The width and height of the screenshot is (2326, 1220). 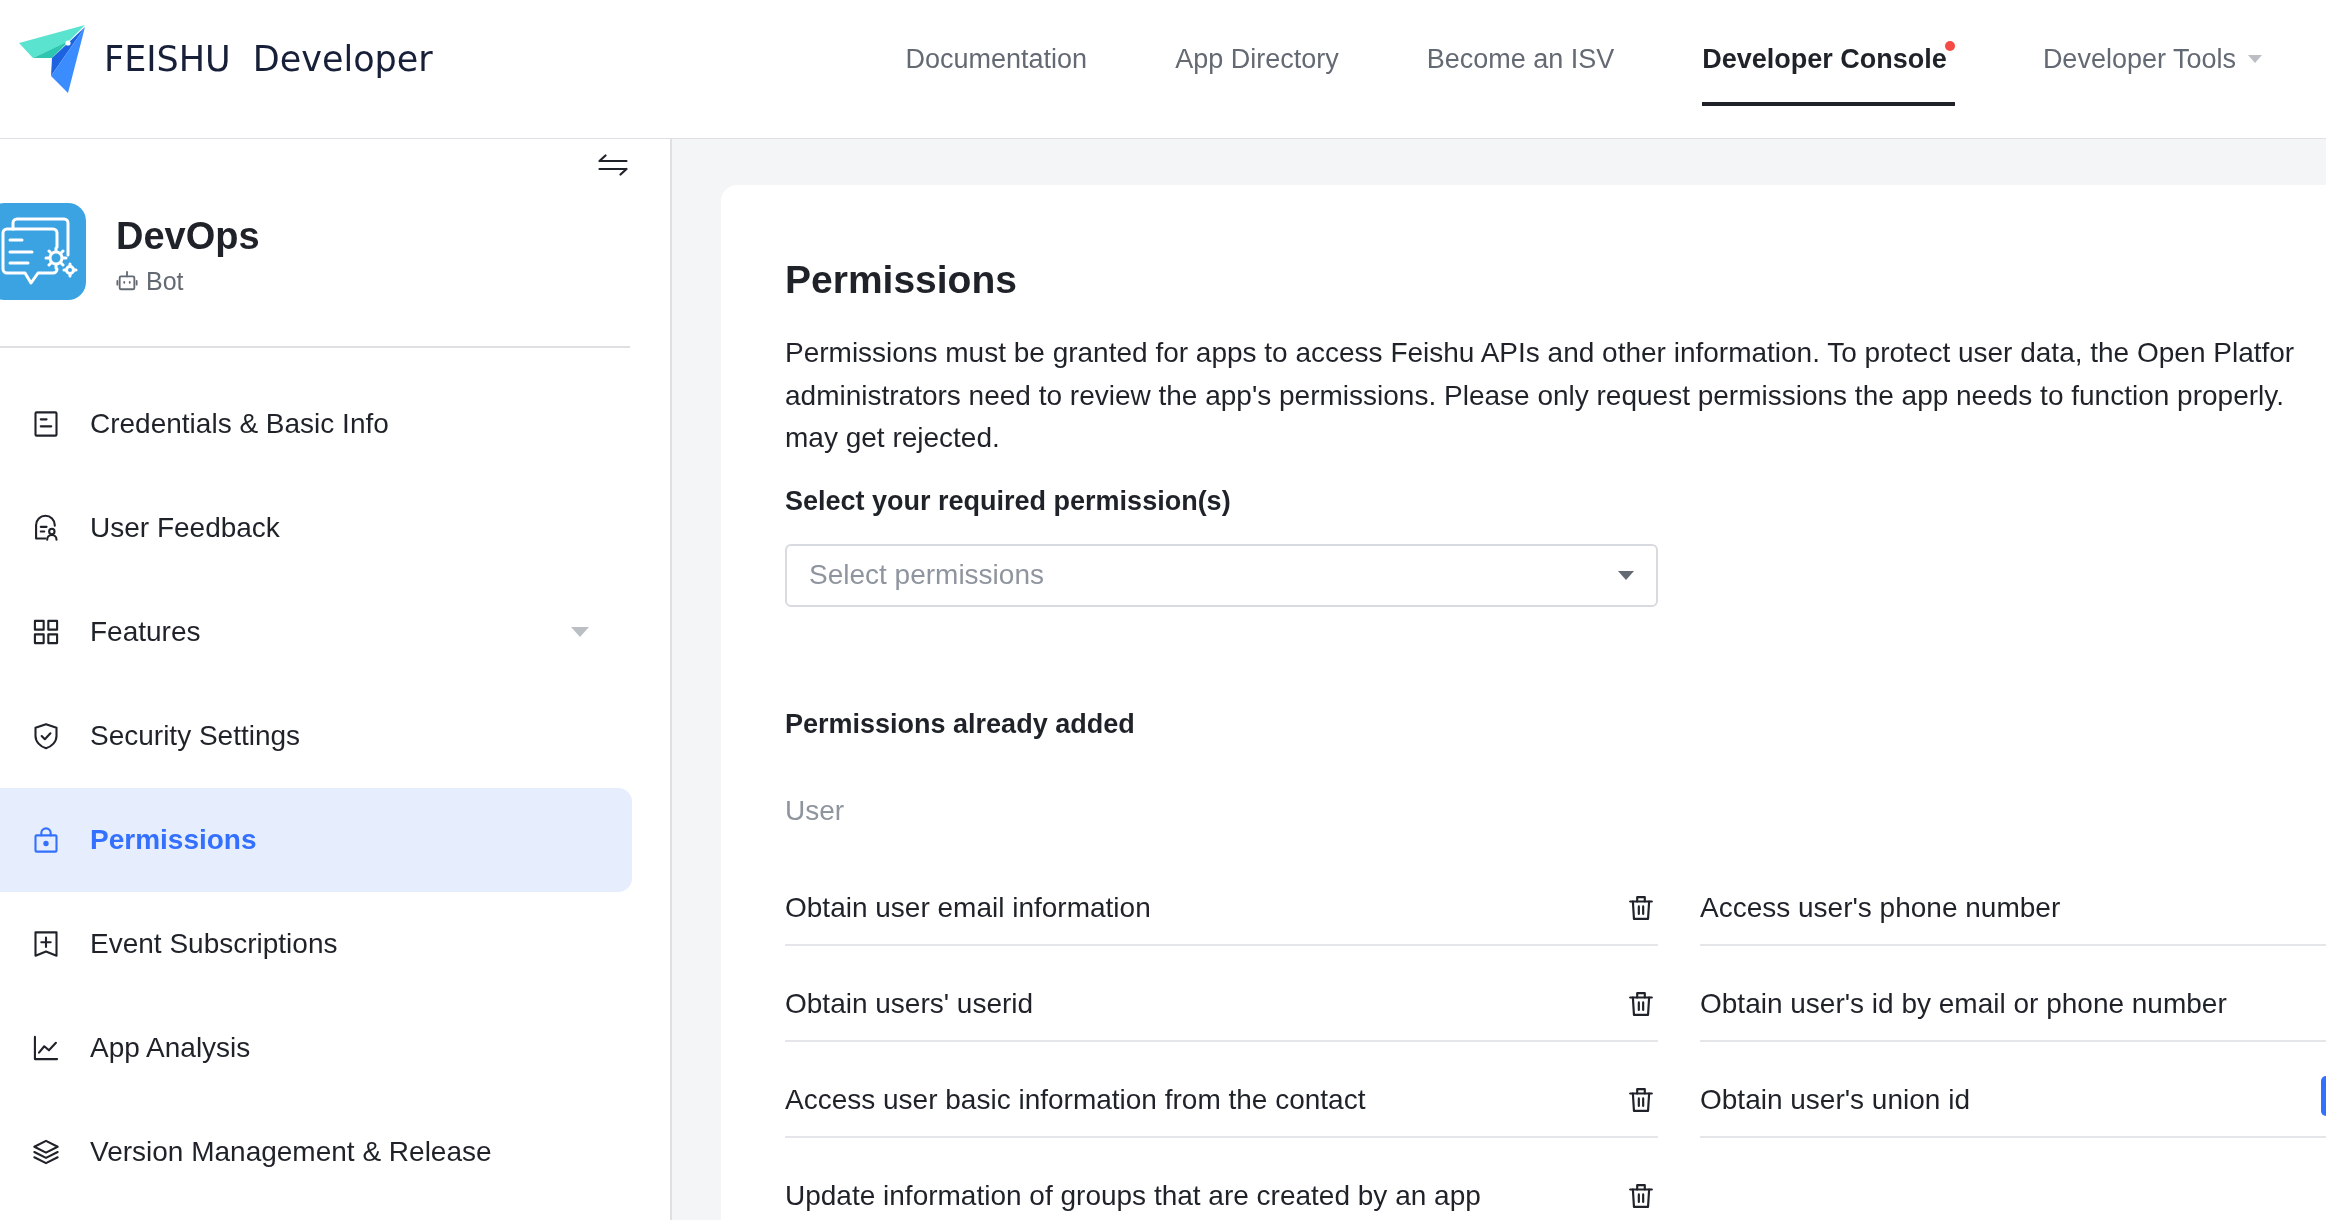 What do you see at coordinates (316, 1152) in the screenshot?
I see `sidebar-item: Version Management & Release` at bounding box center [316, 1152].